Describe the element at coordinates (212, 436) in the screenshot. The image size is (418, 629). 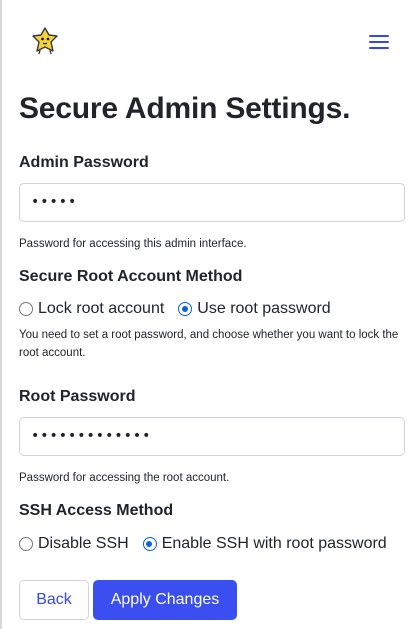
I see `root-password-field: •••••••••••••` at that location.